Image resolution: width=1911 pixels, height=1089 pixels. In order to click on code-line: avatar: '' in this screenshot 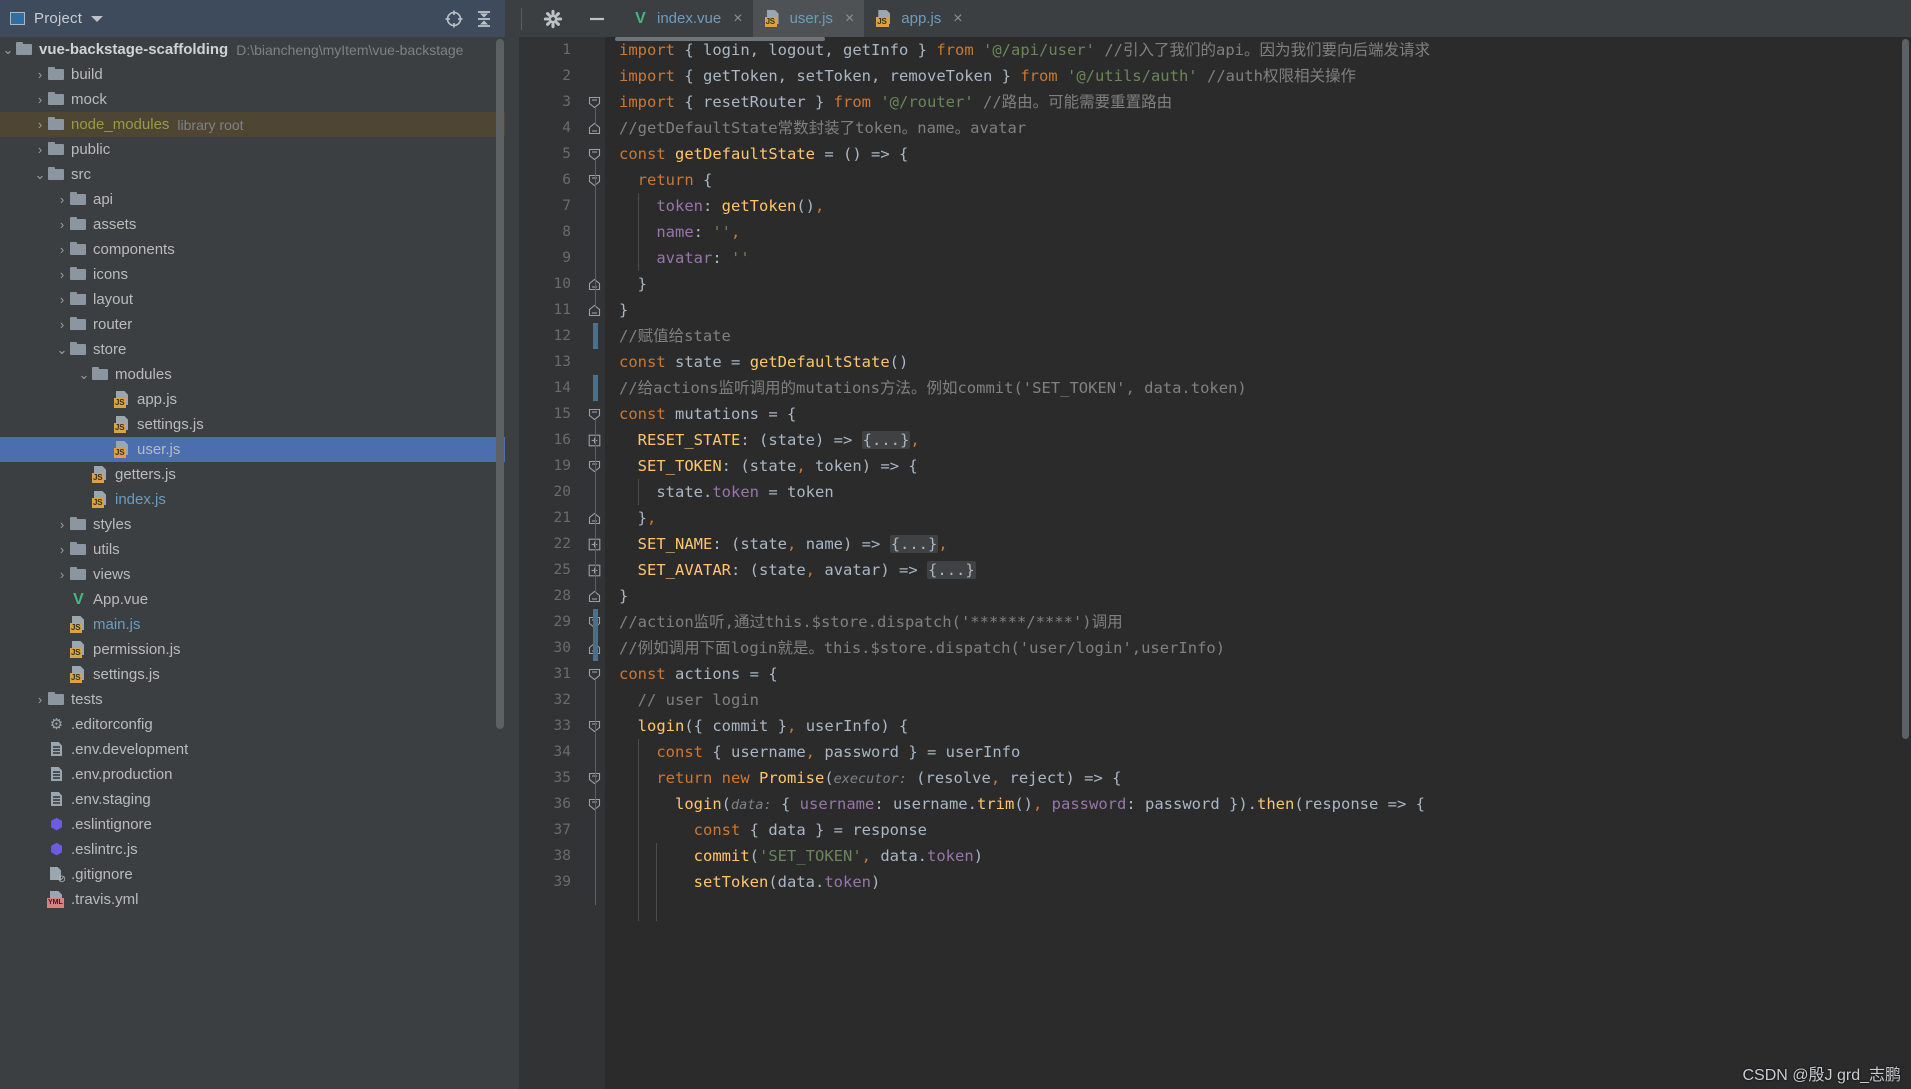, I will do `click(1265, 258)`.